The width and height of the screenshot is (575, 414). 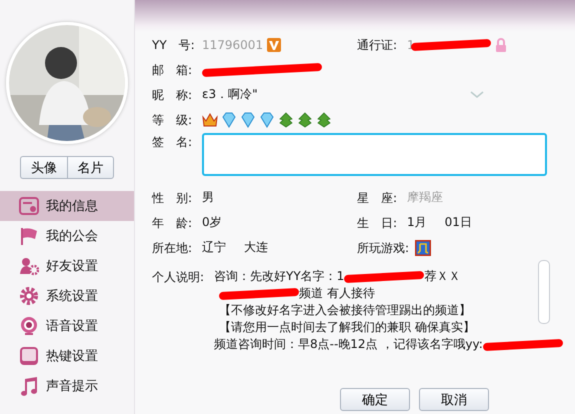 I want to click on avatar-tab: 头像, so click(x=43, y=167).